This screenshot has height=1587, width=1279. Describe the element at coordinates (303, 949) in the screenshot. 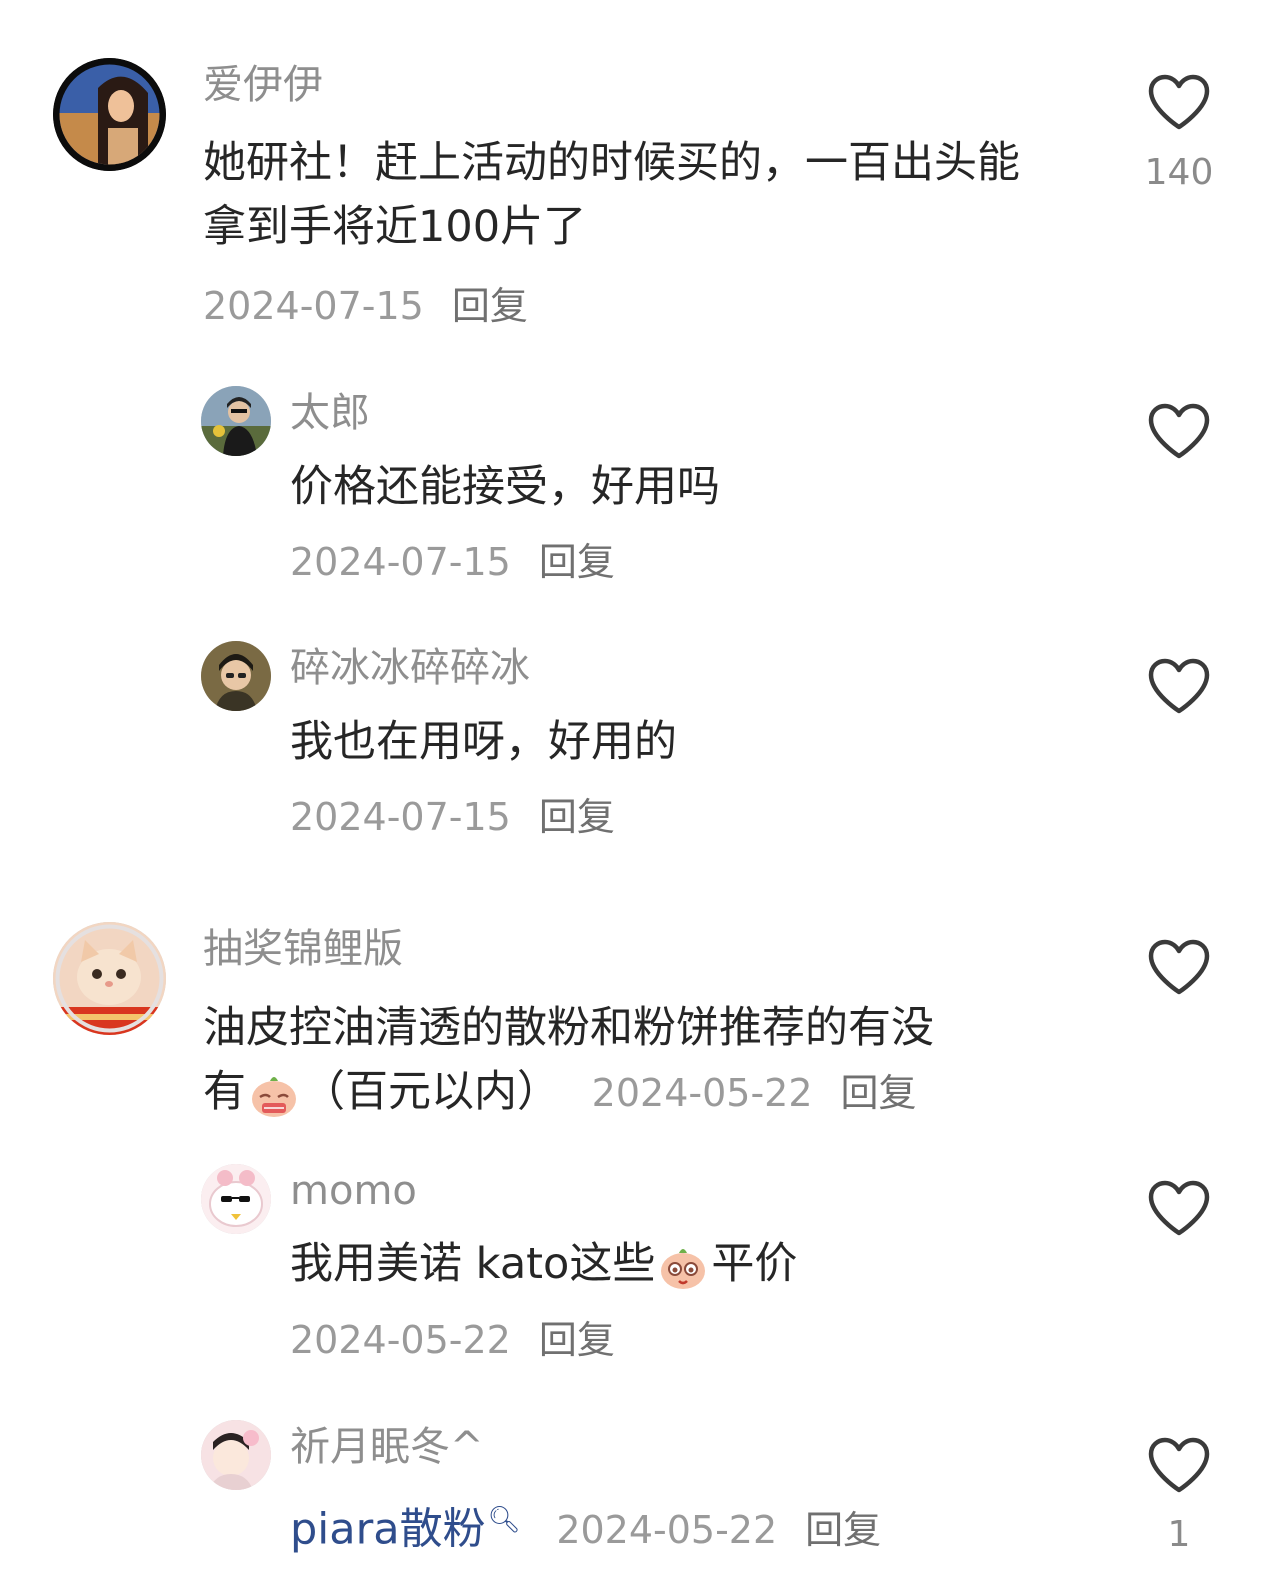

I see `username: 抽奖锦鲤版` at that location.